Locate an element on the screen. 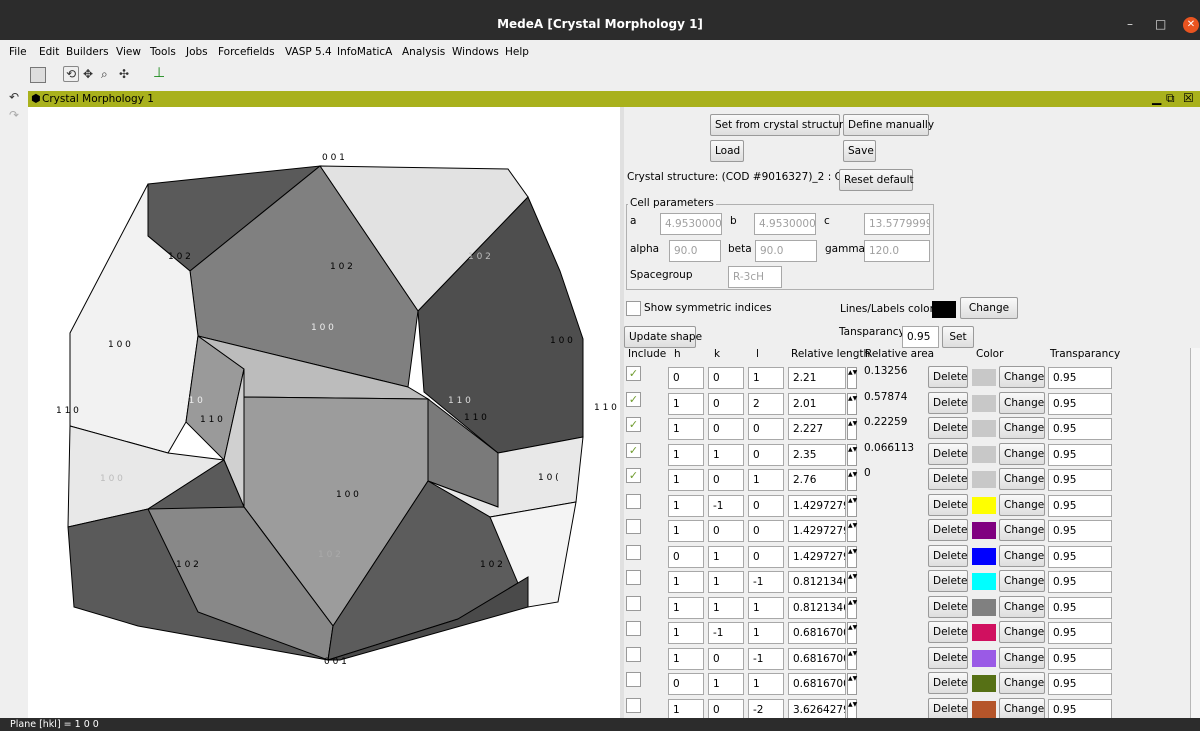 The height and width of the screenshot is (731, 1200). cell-b-field: 4.953000000 is located at coordinates (785, 224).